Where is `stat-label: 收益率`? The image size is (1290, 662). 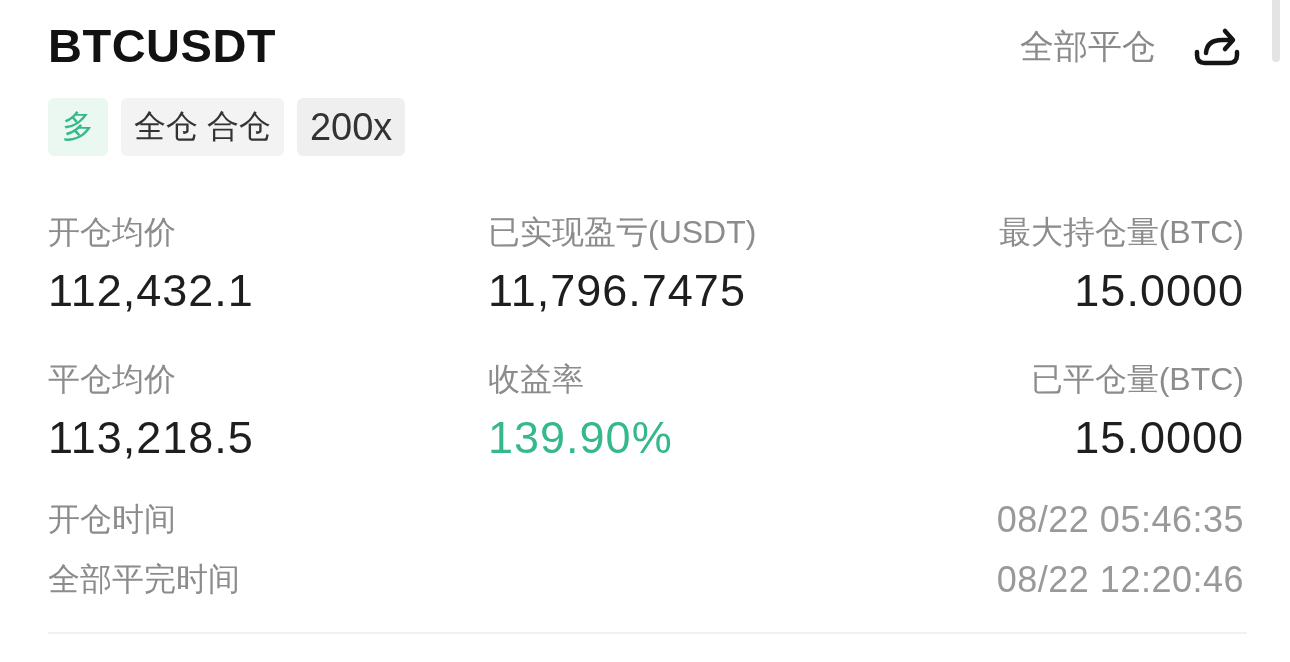
stat-label: 收益率 is located at coordinates (536, 379).